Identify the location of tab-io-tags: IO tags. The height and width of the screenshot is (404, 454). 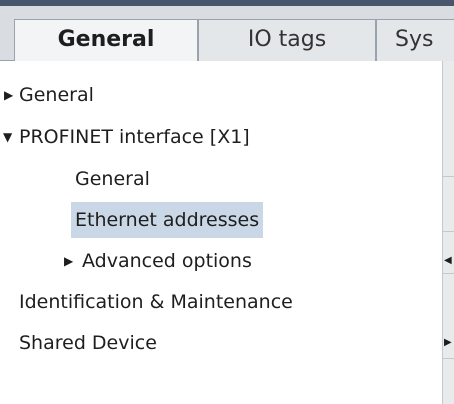
(287, 40).